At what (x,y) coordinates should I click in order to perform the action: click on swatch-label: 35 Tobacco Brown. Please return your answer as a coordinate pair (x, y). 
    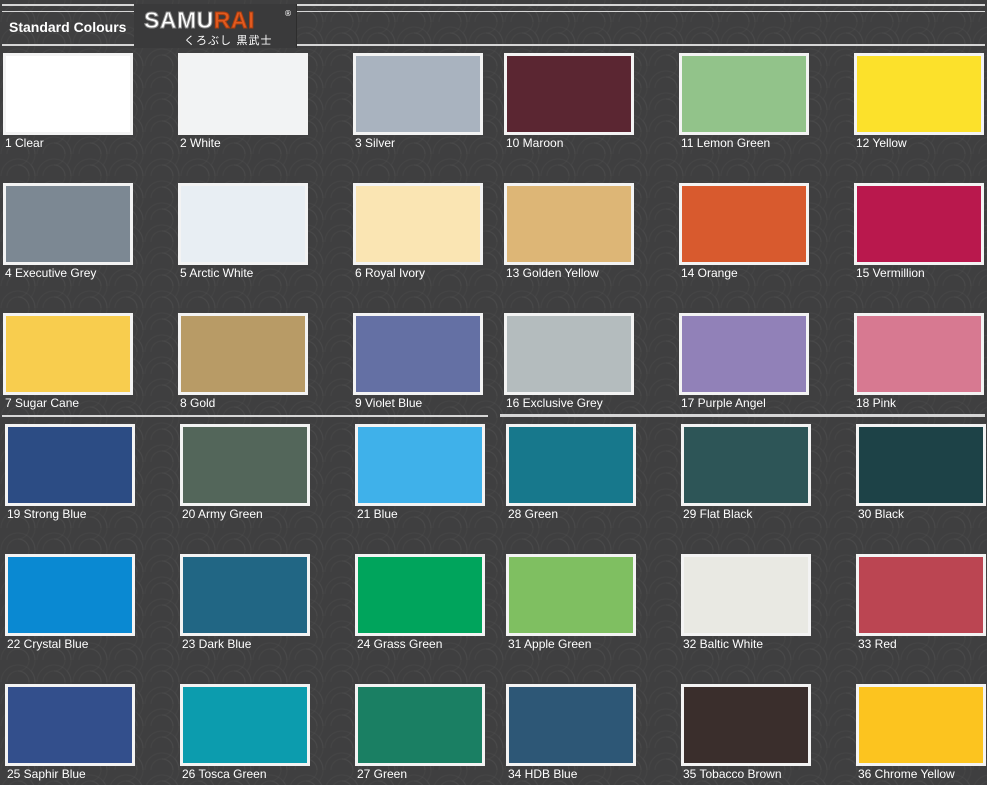
    Looking at the image, I should click on (732, 774).